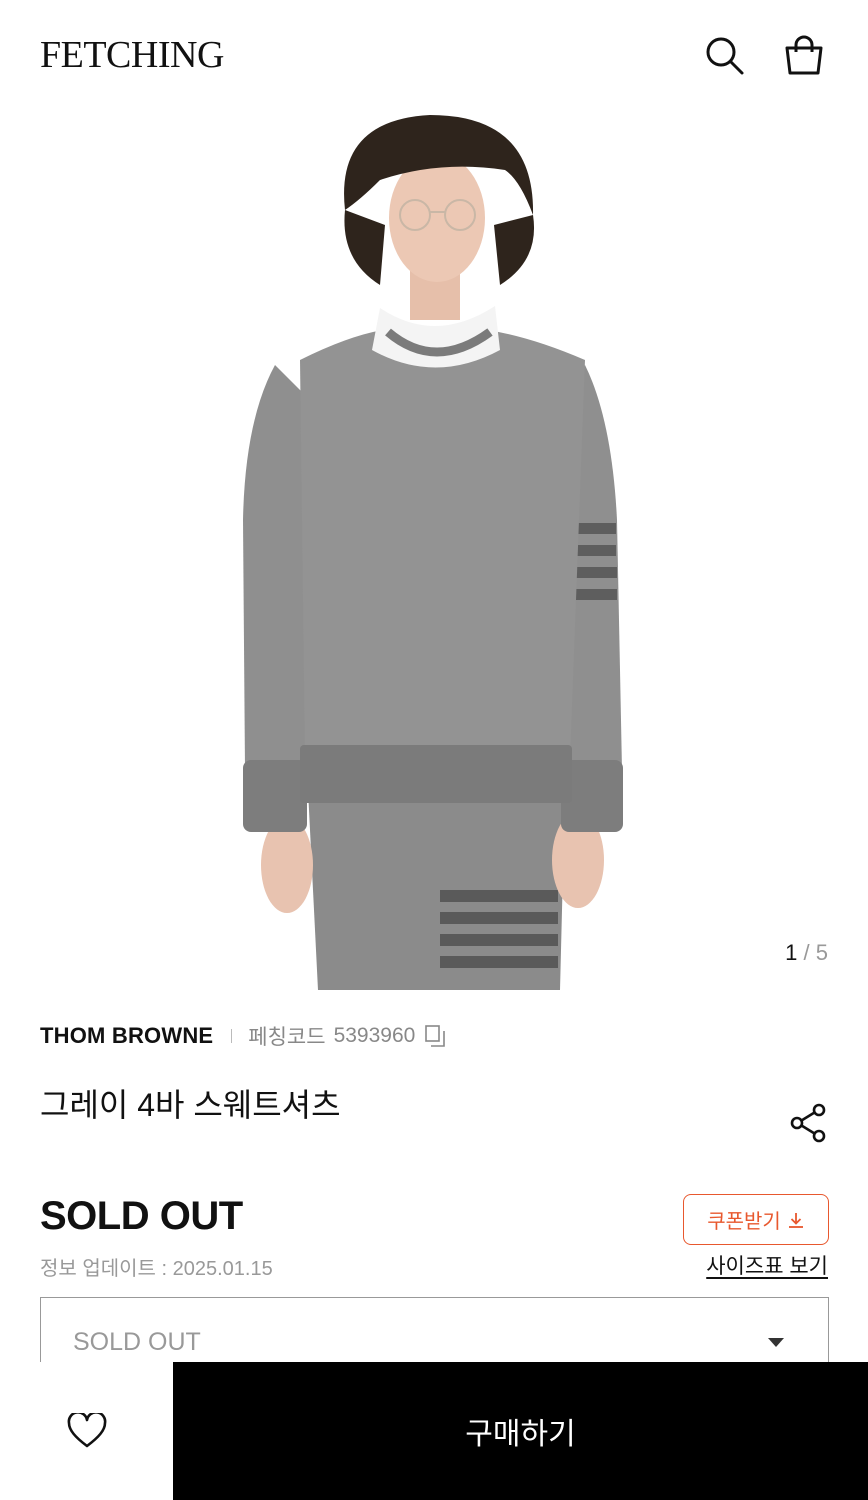  What do you see at coordinates (190, 1105) in the screenshot?
I see `product-title: 그레이 4바 스웨트셔츠` at bounding box center [190, 1105].